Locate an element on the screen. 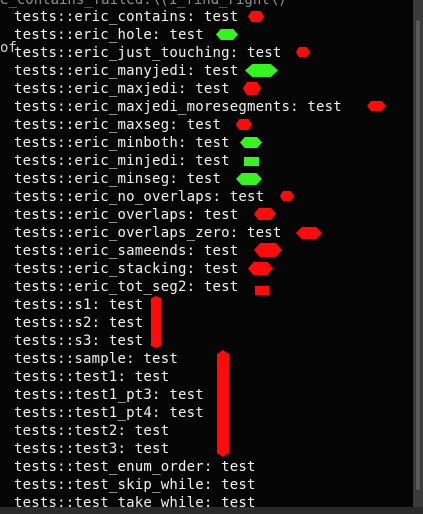 Image resolution: width=423 pixels, height=514 pixels. test-line: tests::eric_overlaps_zero: test is located at coordinates (148, 233).